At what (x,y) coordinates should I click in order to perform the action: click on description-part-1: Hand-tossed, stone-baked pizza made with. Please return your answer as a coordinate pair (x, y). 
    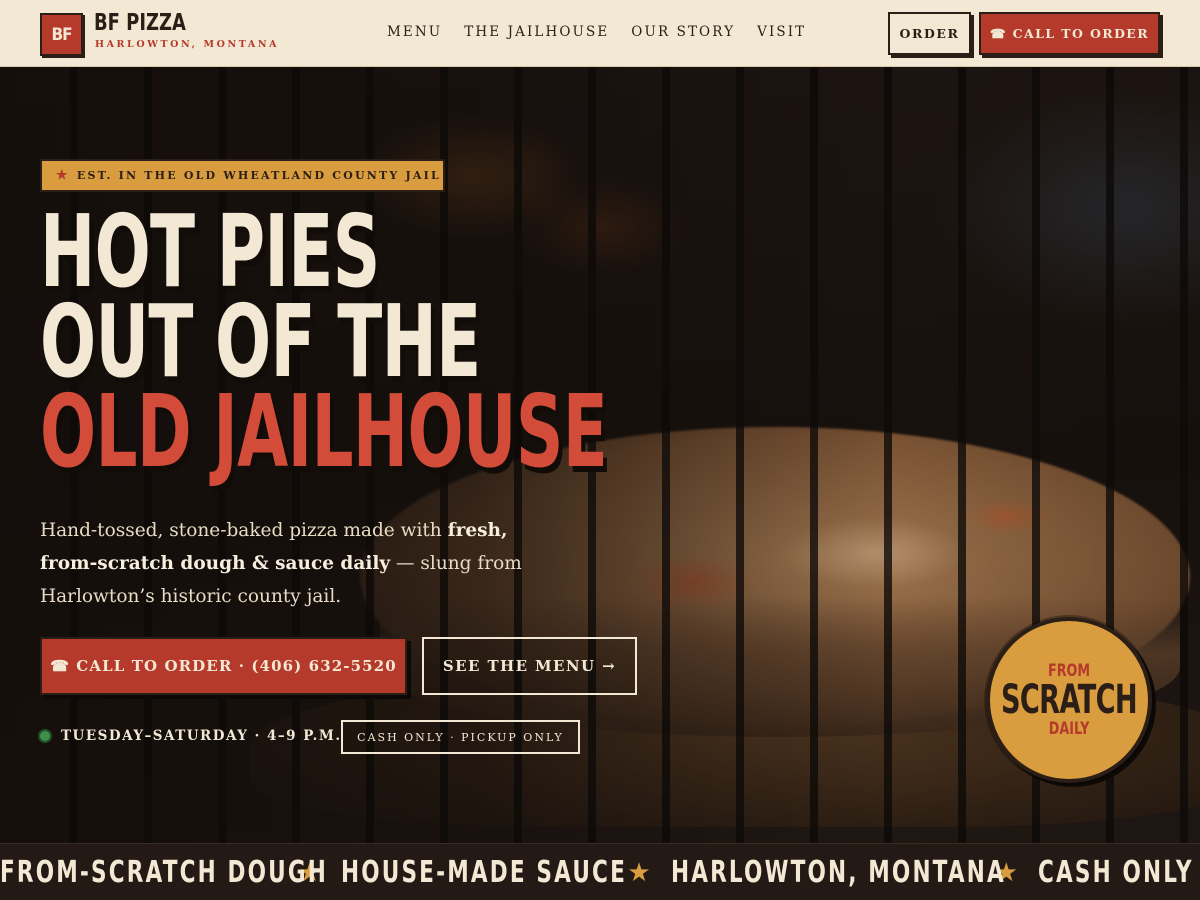
    Looking at the image, I should click on (244, 530).